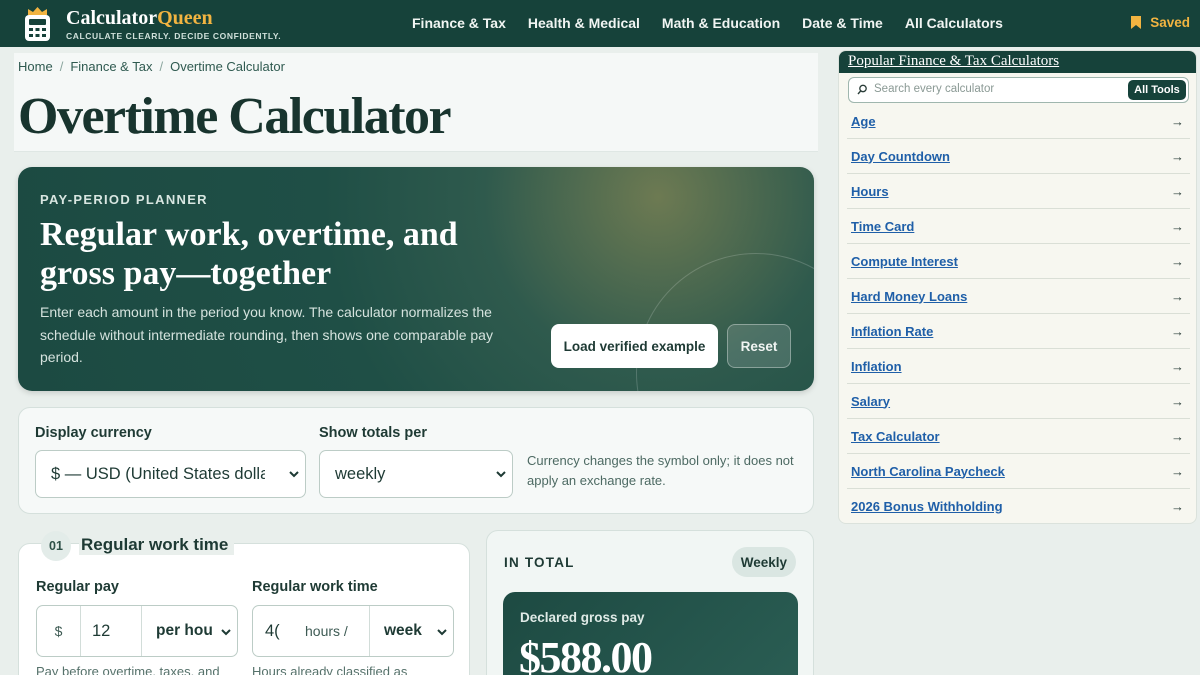 The width and height of the screenshot is (1200, 675). I want to click on total-label: IN TOTAL, so click(539, 562).